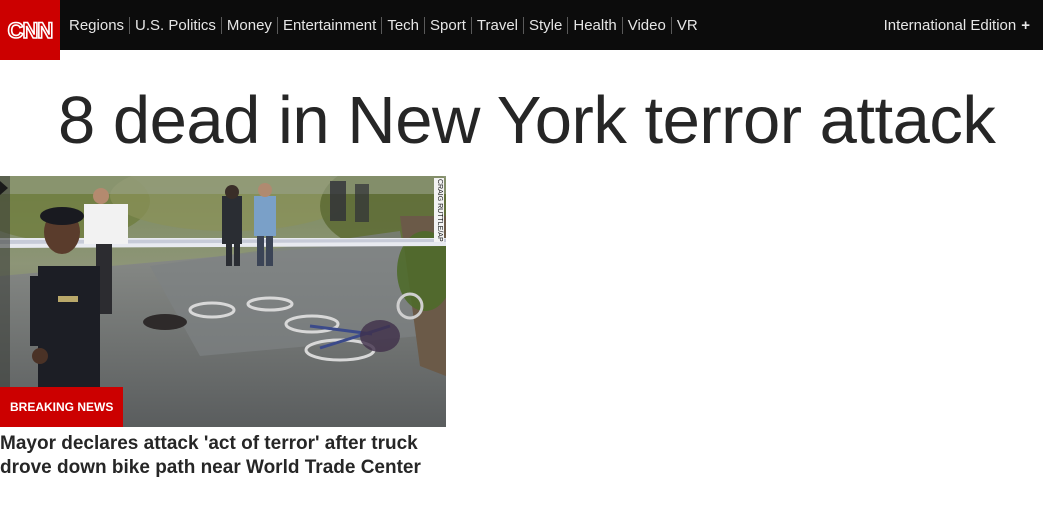 This screenshot has width=1043, height=513. I want to click on page-headline: 8 dead in New York terror attack, so click(527, 121).